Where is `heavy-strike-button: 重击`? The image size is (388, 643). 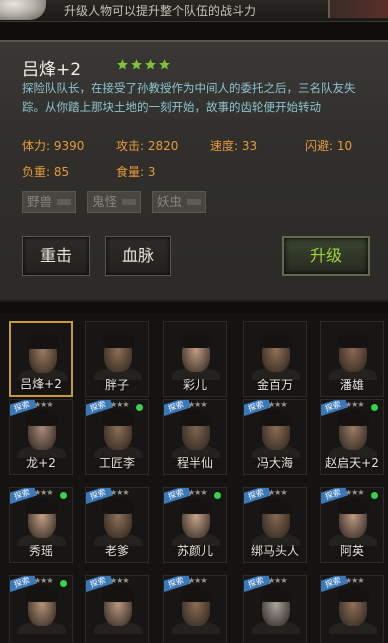
heavy-strike-button: 重击 is located at coordinates (56, 256).